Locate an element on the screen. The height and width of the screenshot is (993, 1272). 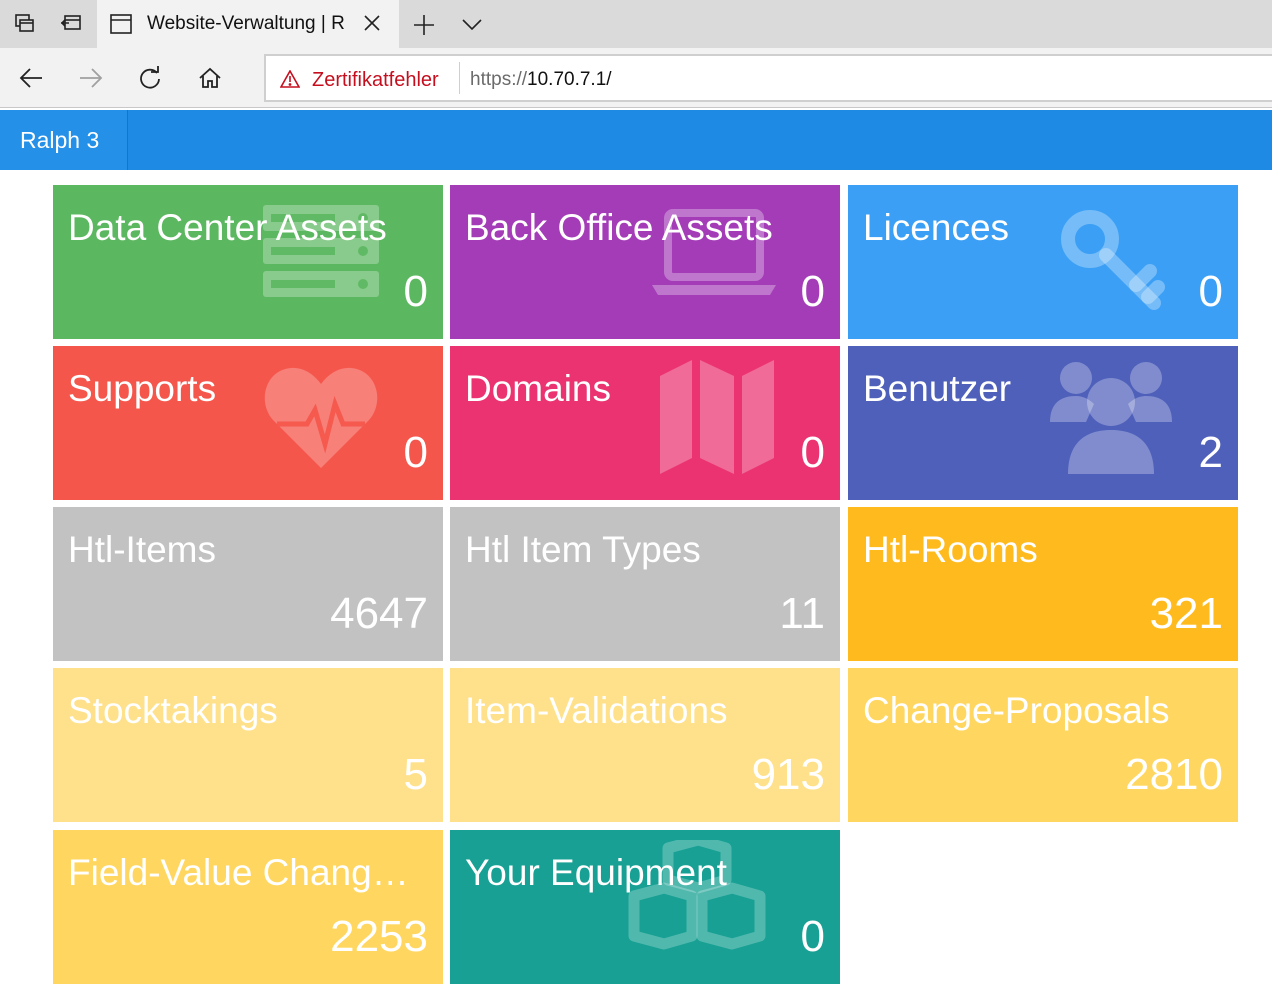
brand-link: Ralph 3 is located at coordinates (64, 140).